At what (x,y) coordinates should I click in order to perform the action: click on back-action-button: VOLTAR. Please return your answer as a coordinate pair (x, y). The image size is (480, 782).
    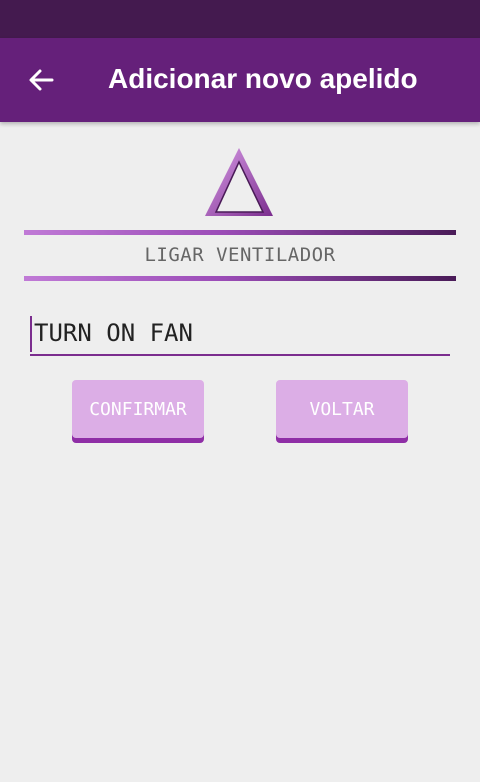
    Looking at the image, I should click on (342, 409).